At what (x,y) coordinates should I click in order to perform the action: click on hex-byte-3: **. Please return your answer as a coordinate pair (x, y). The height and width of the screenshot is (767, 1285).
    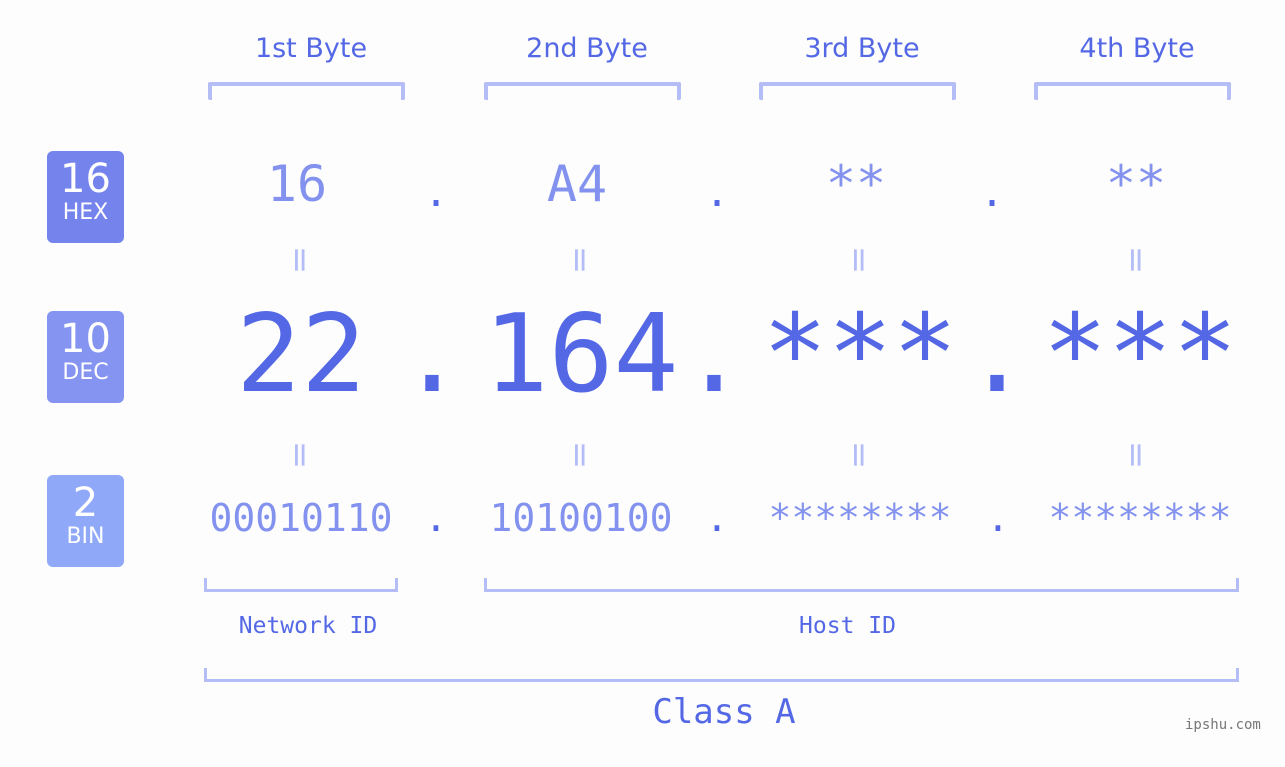
    Looking at the image, I should click on (856, 184).